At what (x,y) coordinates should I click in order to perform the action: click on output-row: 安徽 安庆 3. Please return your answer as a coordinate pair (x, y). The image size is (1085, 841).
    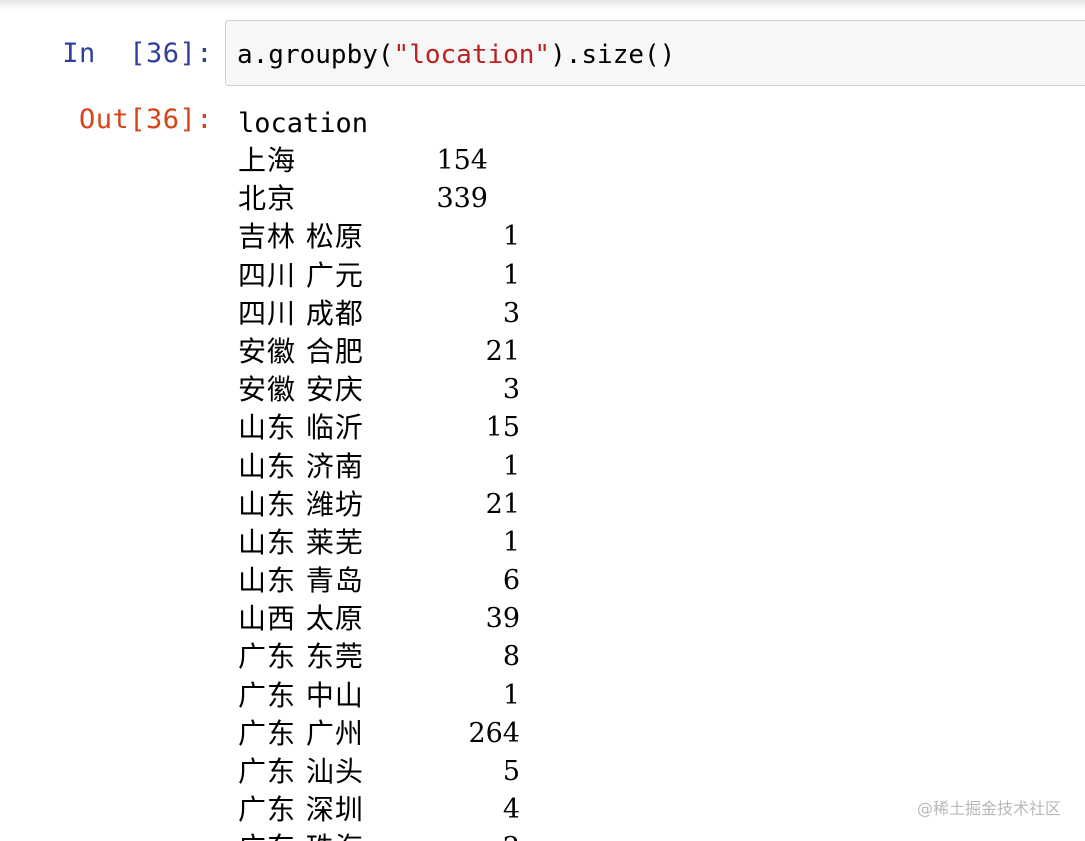
    Looking at the image, I should click on (661, 390).